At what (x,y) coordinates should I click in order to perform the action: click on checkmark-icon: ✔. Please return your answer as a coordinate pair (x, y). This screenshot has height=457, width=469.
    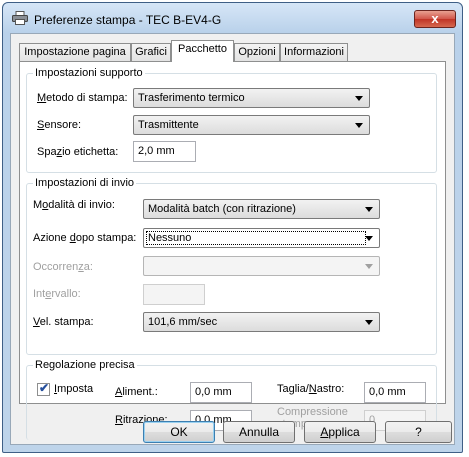
    Looking at the image, I should click on (44, 388).